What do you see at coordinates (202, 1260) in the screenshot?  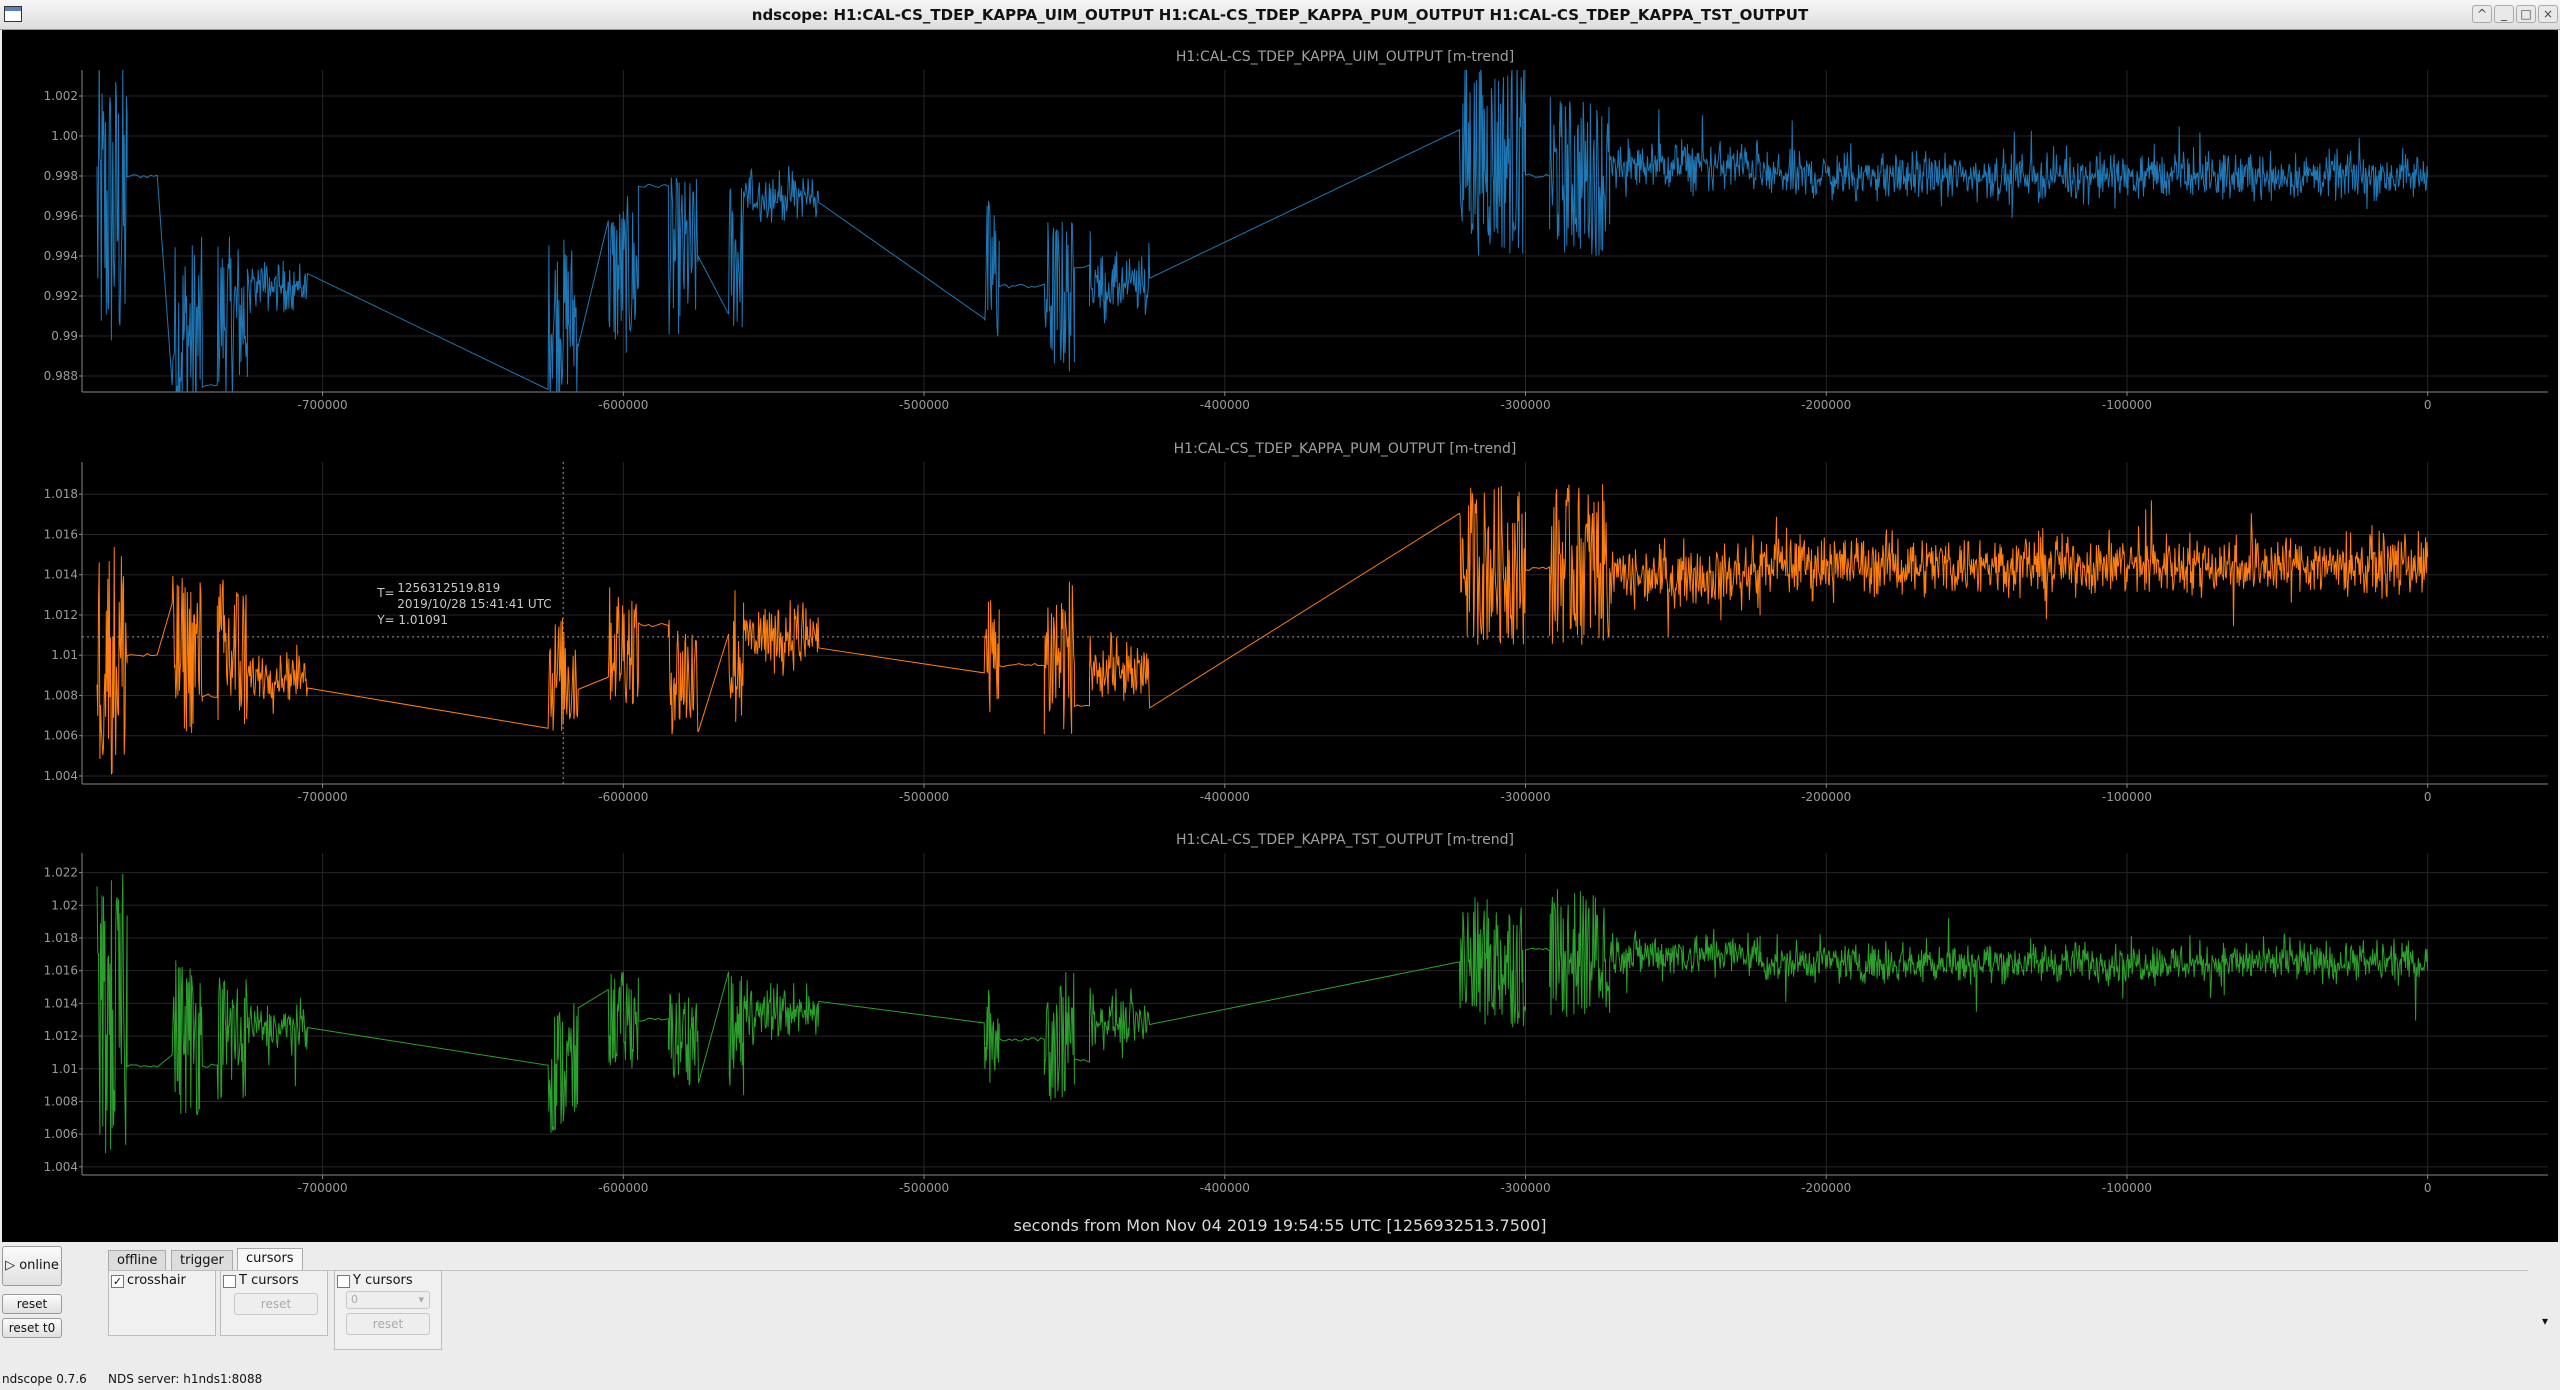 I see `tab-trigger: trigger` at bounding box center [202, 1260].